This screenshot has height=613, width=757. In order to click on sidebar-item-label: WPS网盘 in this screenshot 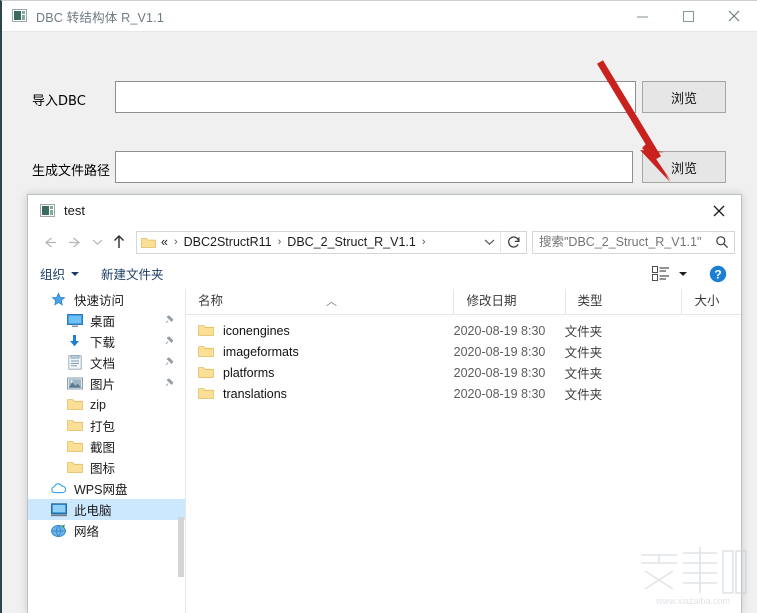, I will do `click(101, 490)`.